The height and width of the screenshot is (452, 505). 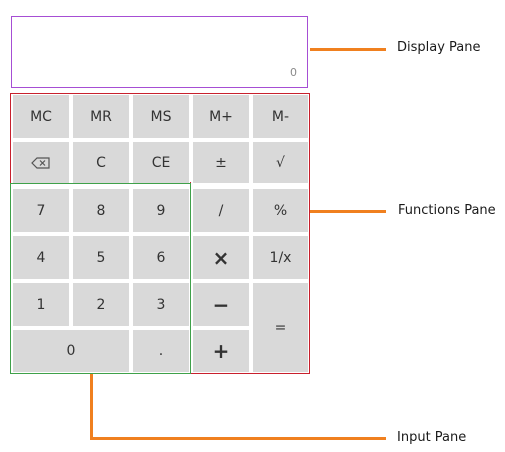 I want to click on divide-button: /, so click(x=221, y=210).